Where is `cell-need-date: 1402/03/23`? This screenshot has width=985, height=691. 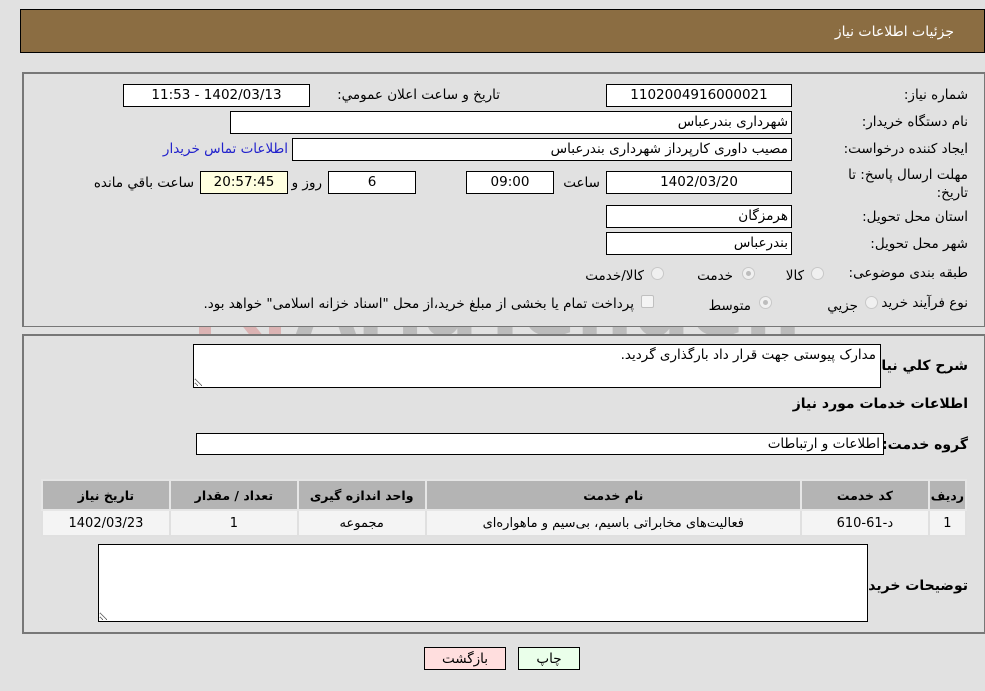
cell-need-date: 1402/03/23 is located at coordinates (106, 523).